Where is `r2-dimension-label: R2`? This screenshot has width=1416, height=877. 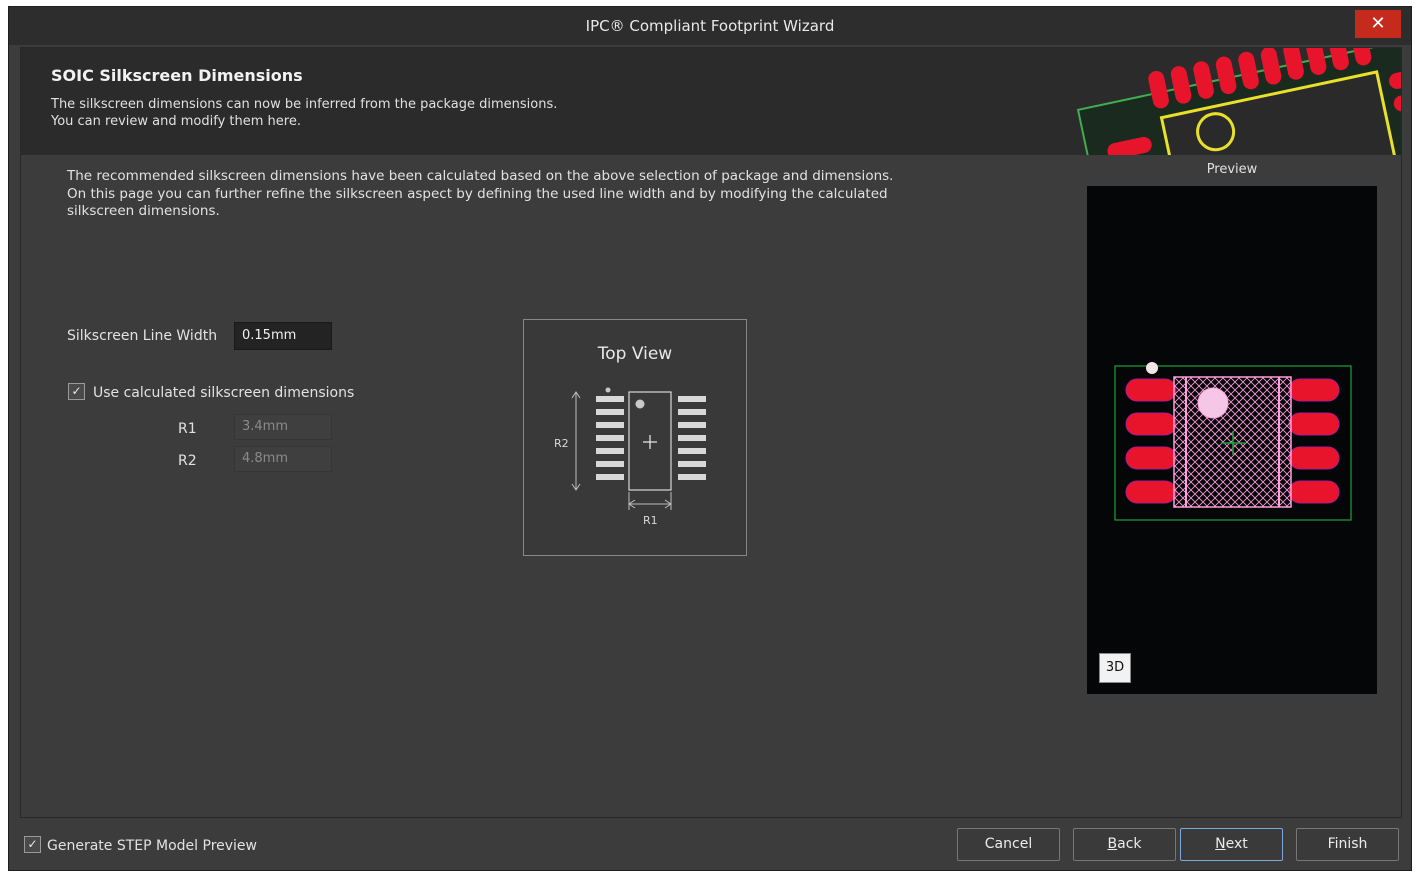 r2-dimension-label: R2 is located at coordinates (561, 443).